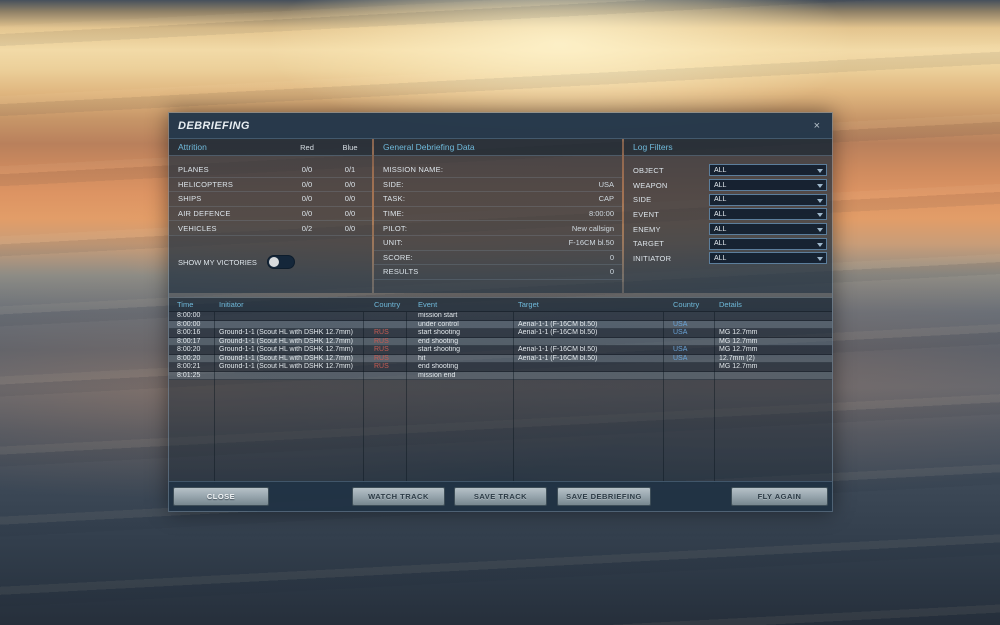  Describe the element at coordinates (197, 228) in the screenshot. I see `attrition-label: VEHICLES` at that location.